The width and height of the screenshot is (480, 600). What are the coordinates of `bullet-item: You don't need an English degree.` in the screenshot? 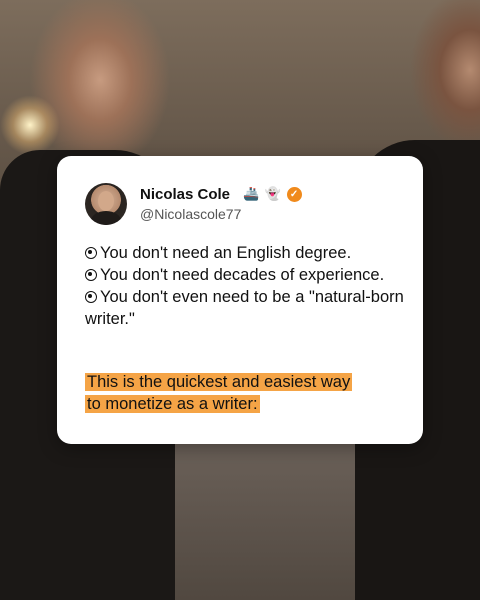 It's located at (245, 253).